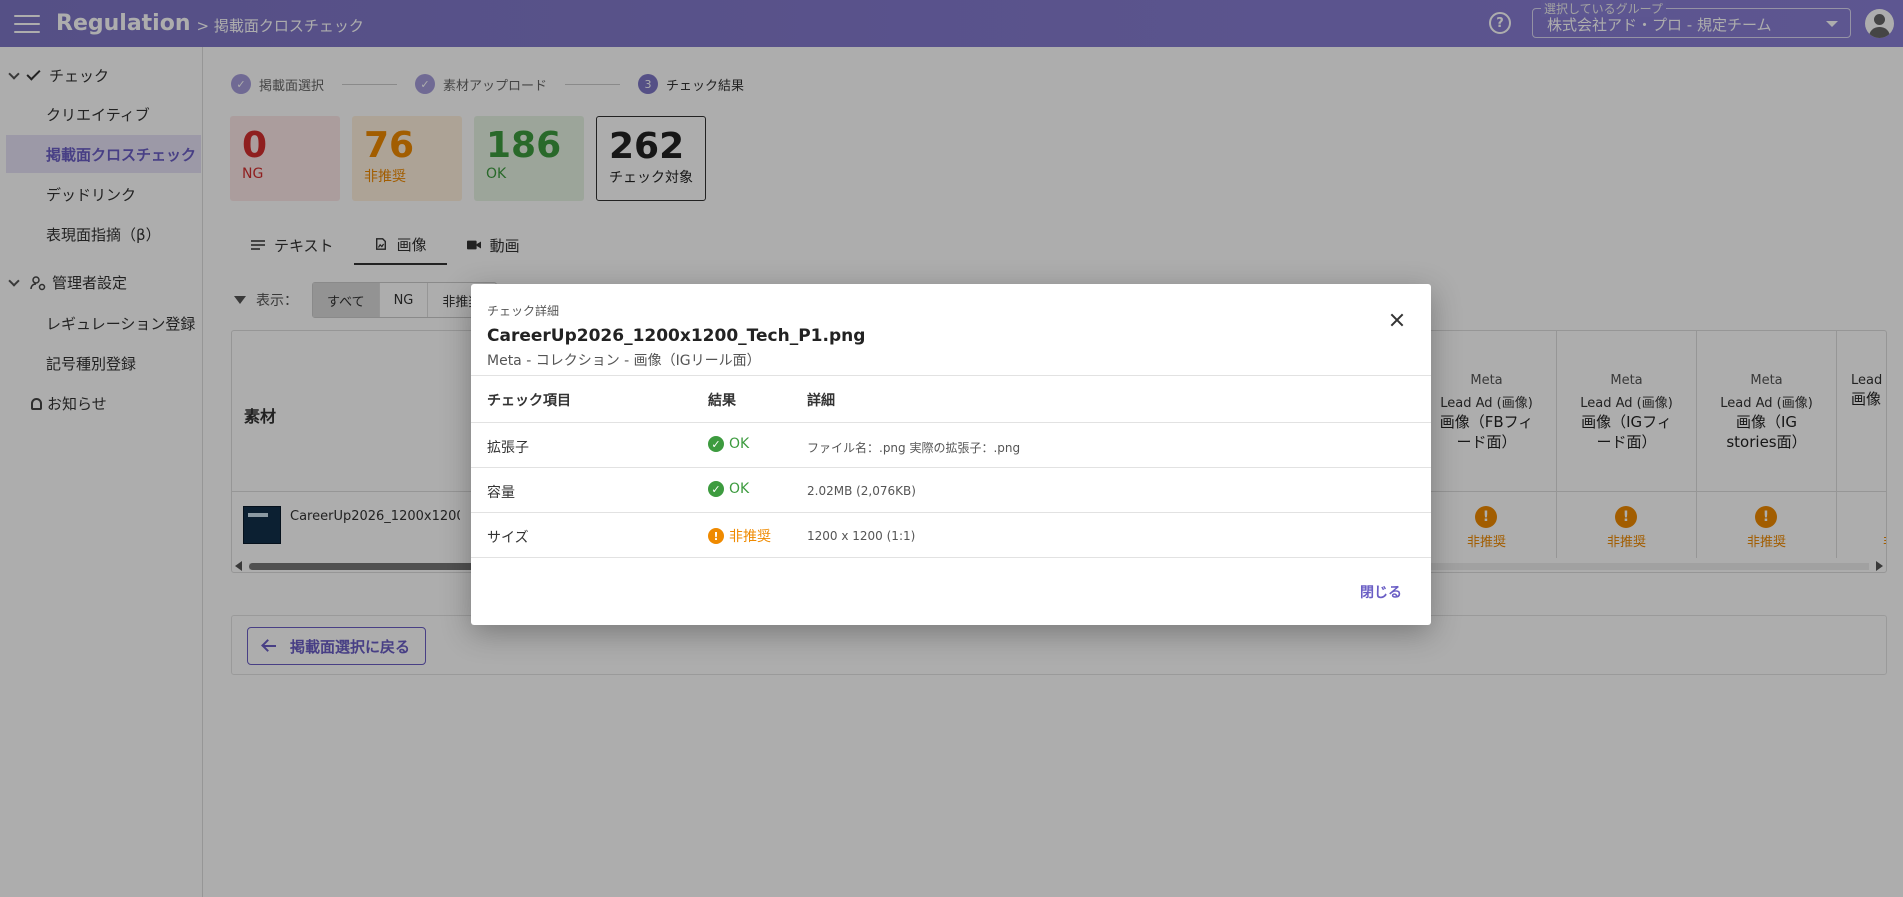 Image resolution: width=1903 pixels, height=897 pixels. What do you see at coordinates (529, 401) in the screenshot?
I see `column-header-item: チェック項目` at bounding box center [529, 401].